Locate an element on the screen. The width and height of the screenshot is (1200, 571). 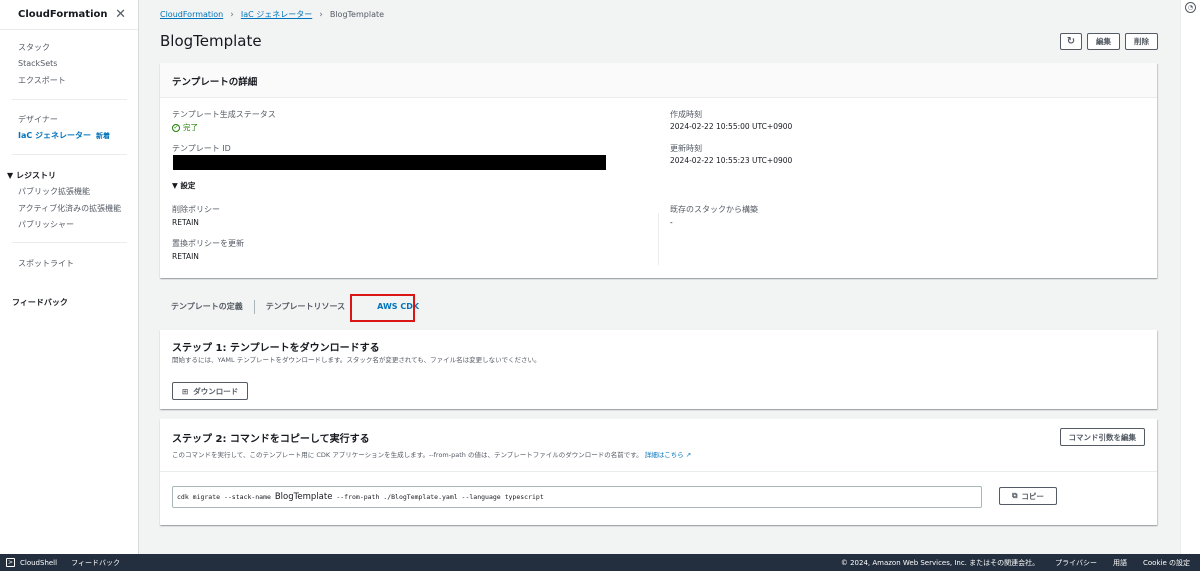
refresh-button: ↻ is located at coordinates (1071, 41).